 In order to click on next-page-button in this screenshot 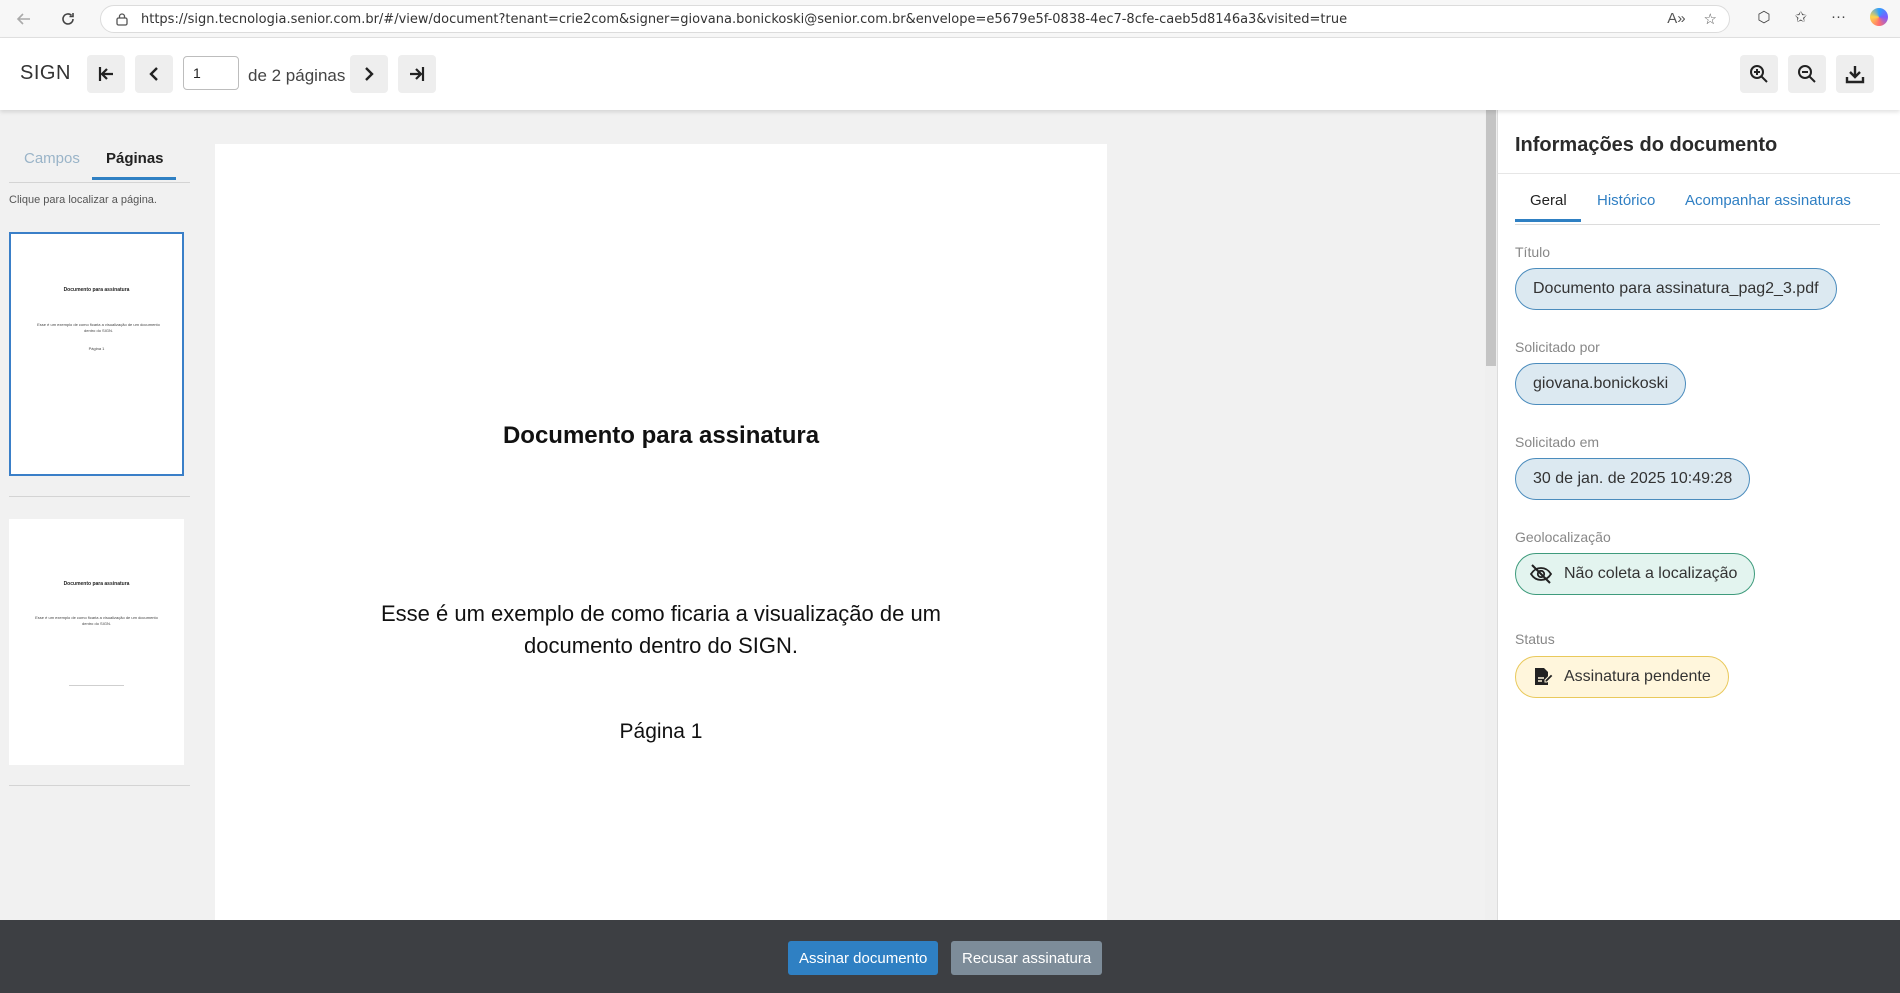, I will do `click(369, 74)`.